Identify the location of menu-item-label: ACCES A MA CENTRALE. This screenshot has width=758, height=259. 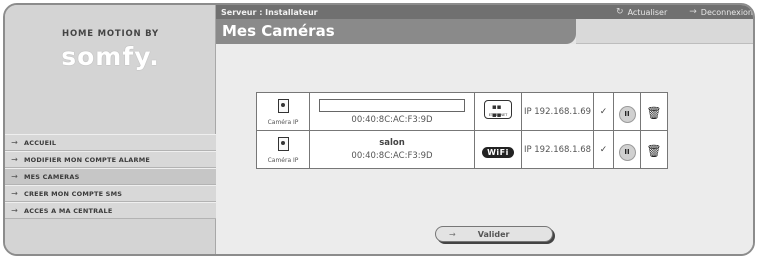
(68, 210).